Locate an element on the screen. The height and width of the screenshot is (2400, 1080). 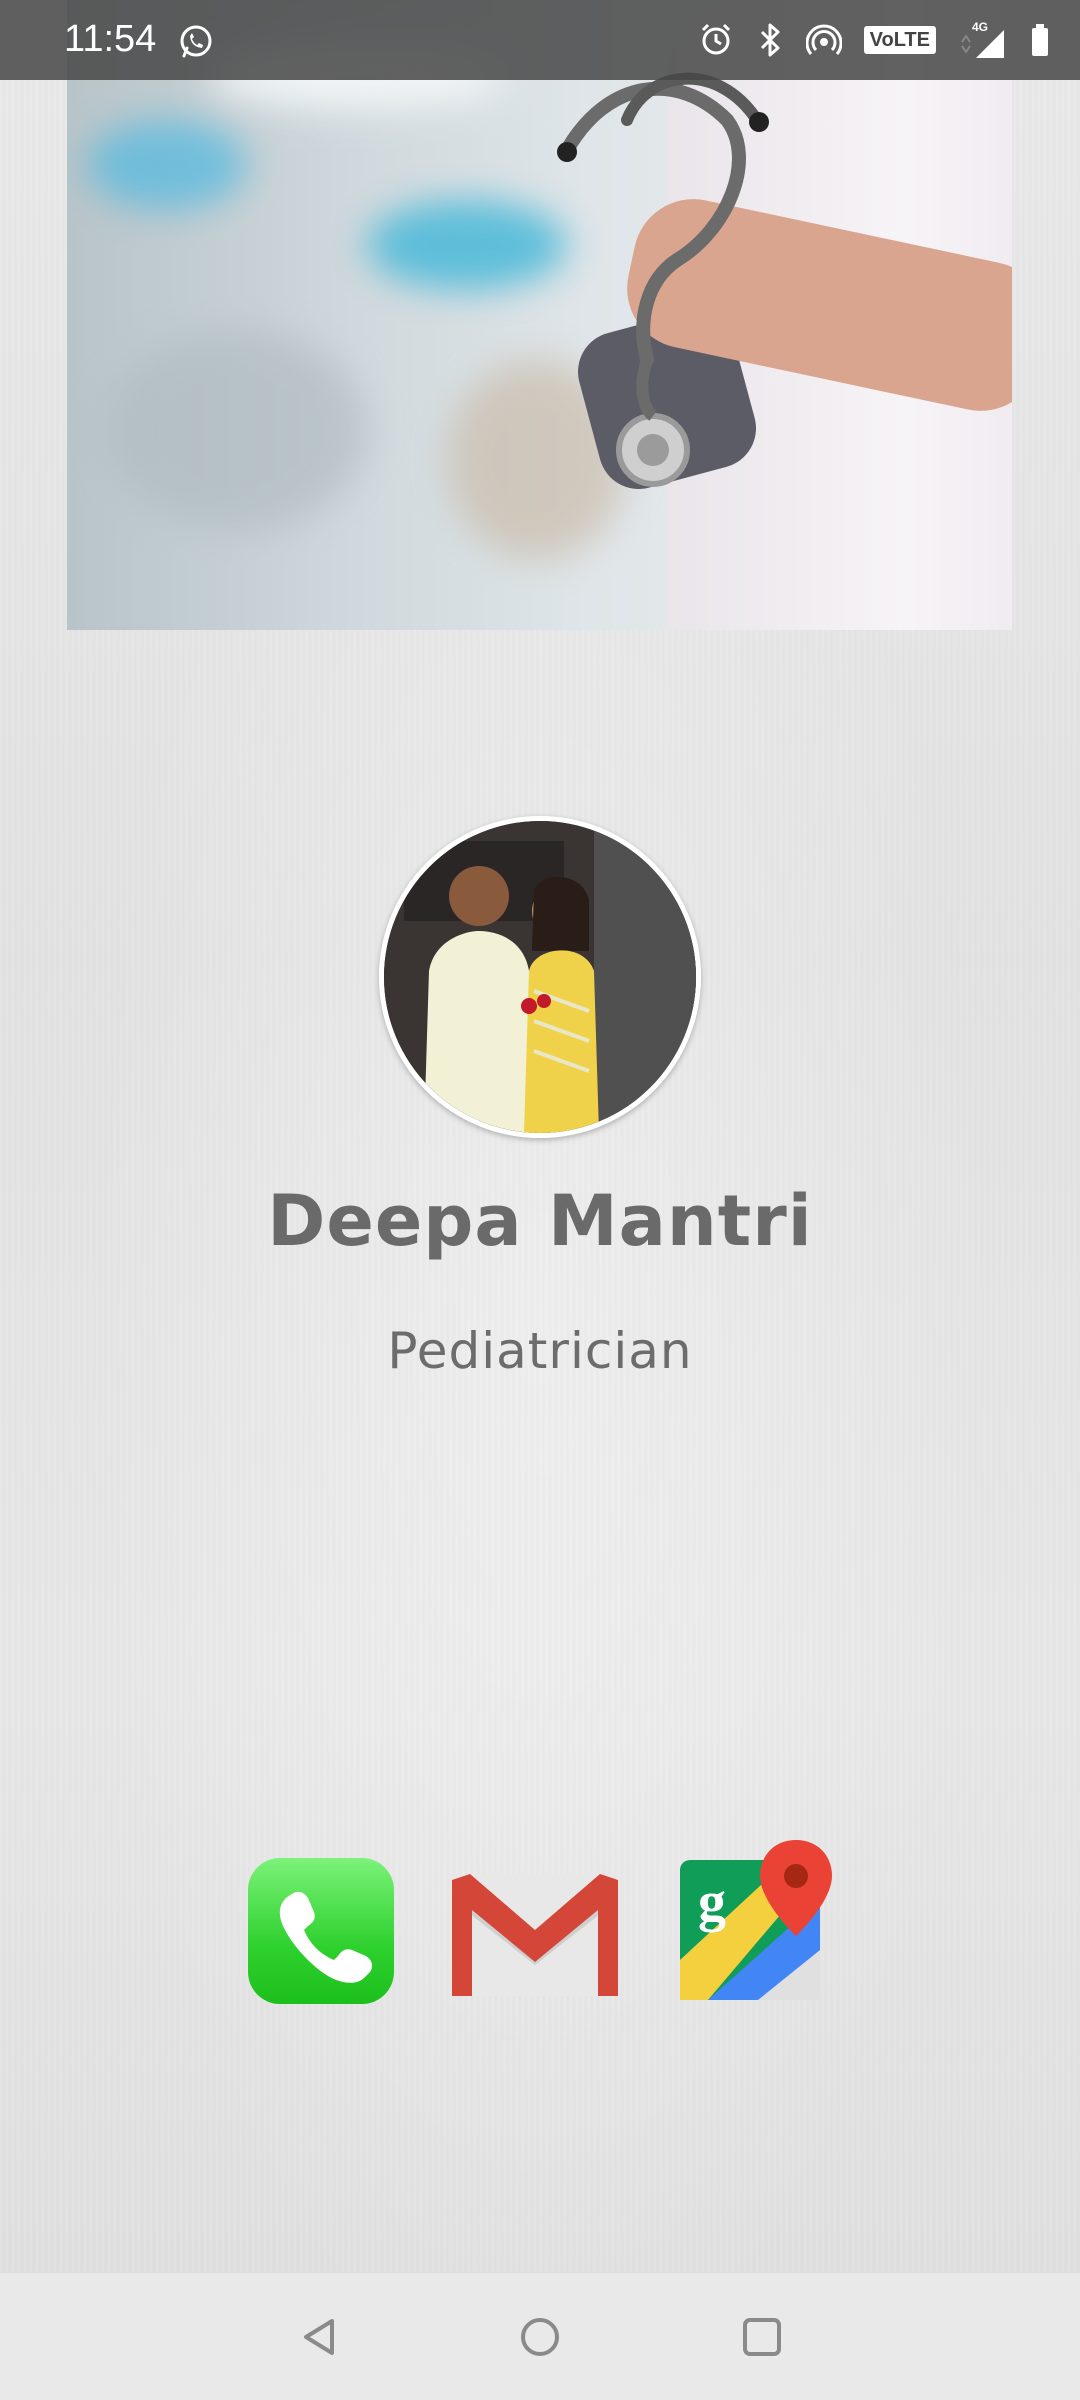
back-button is located at coordinates (320, 2337).